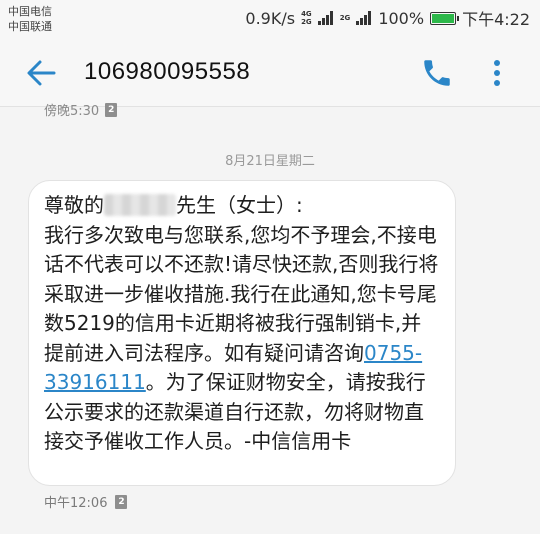  What do you see at coordinates (140, 205) in the screenshot?
I see `redacted-name` at bounding box center [140, 205].